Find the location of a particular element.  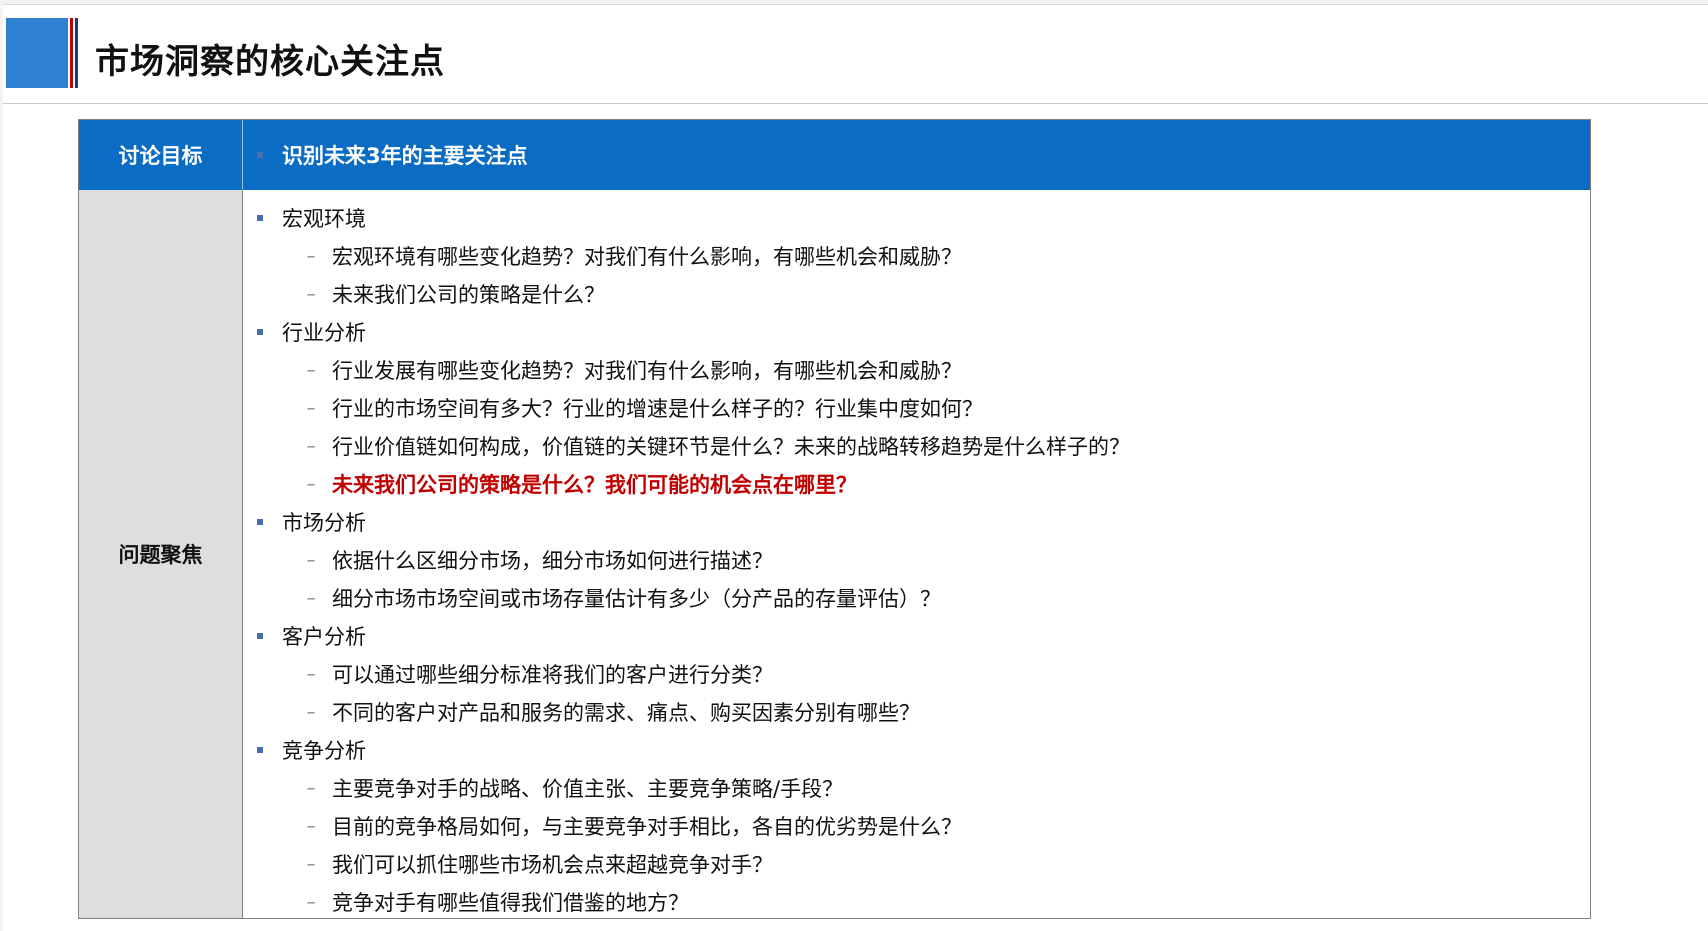

section-heading: 宏观环境 is located at coordinates (916, 218).